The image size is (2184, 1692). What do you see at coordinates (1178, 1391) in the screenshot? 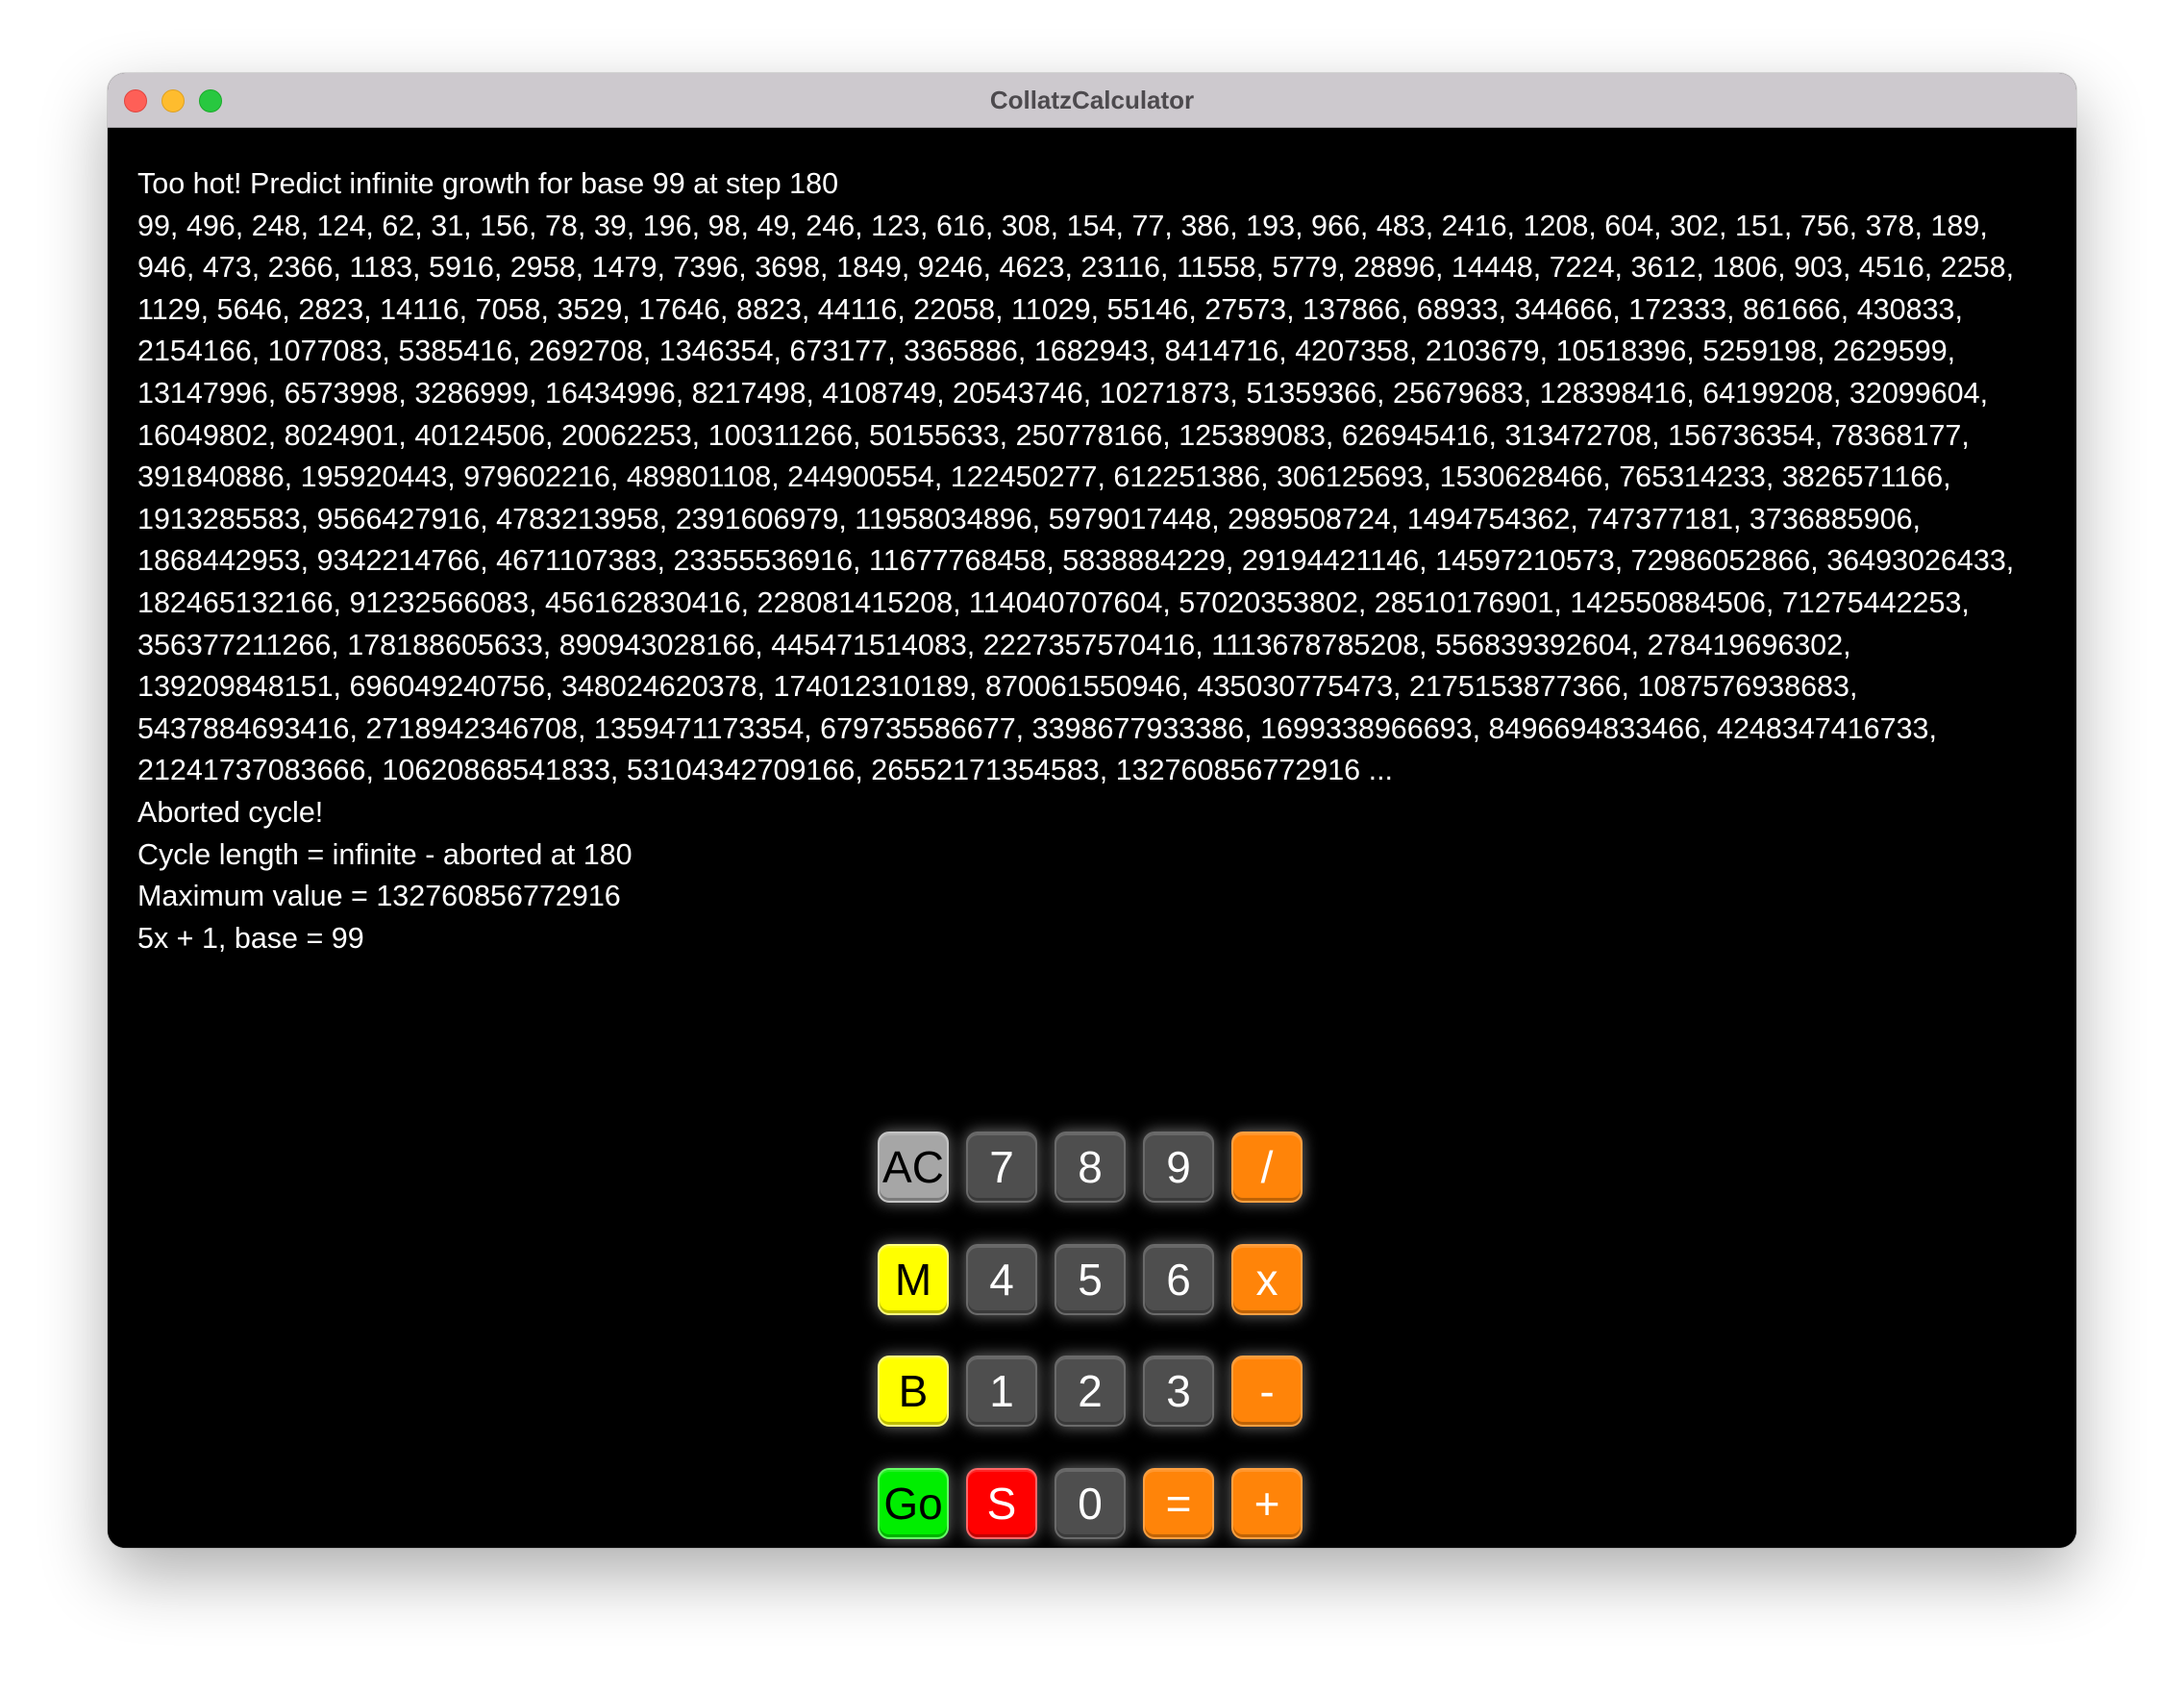
I see `digit-3-button: 3` at bounding box center [1178, 1391].